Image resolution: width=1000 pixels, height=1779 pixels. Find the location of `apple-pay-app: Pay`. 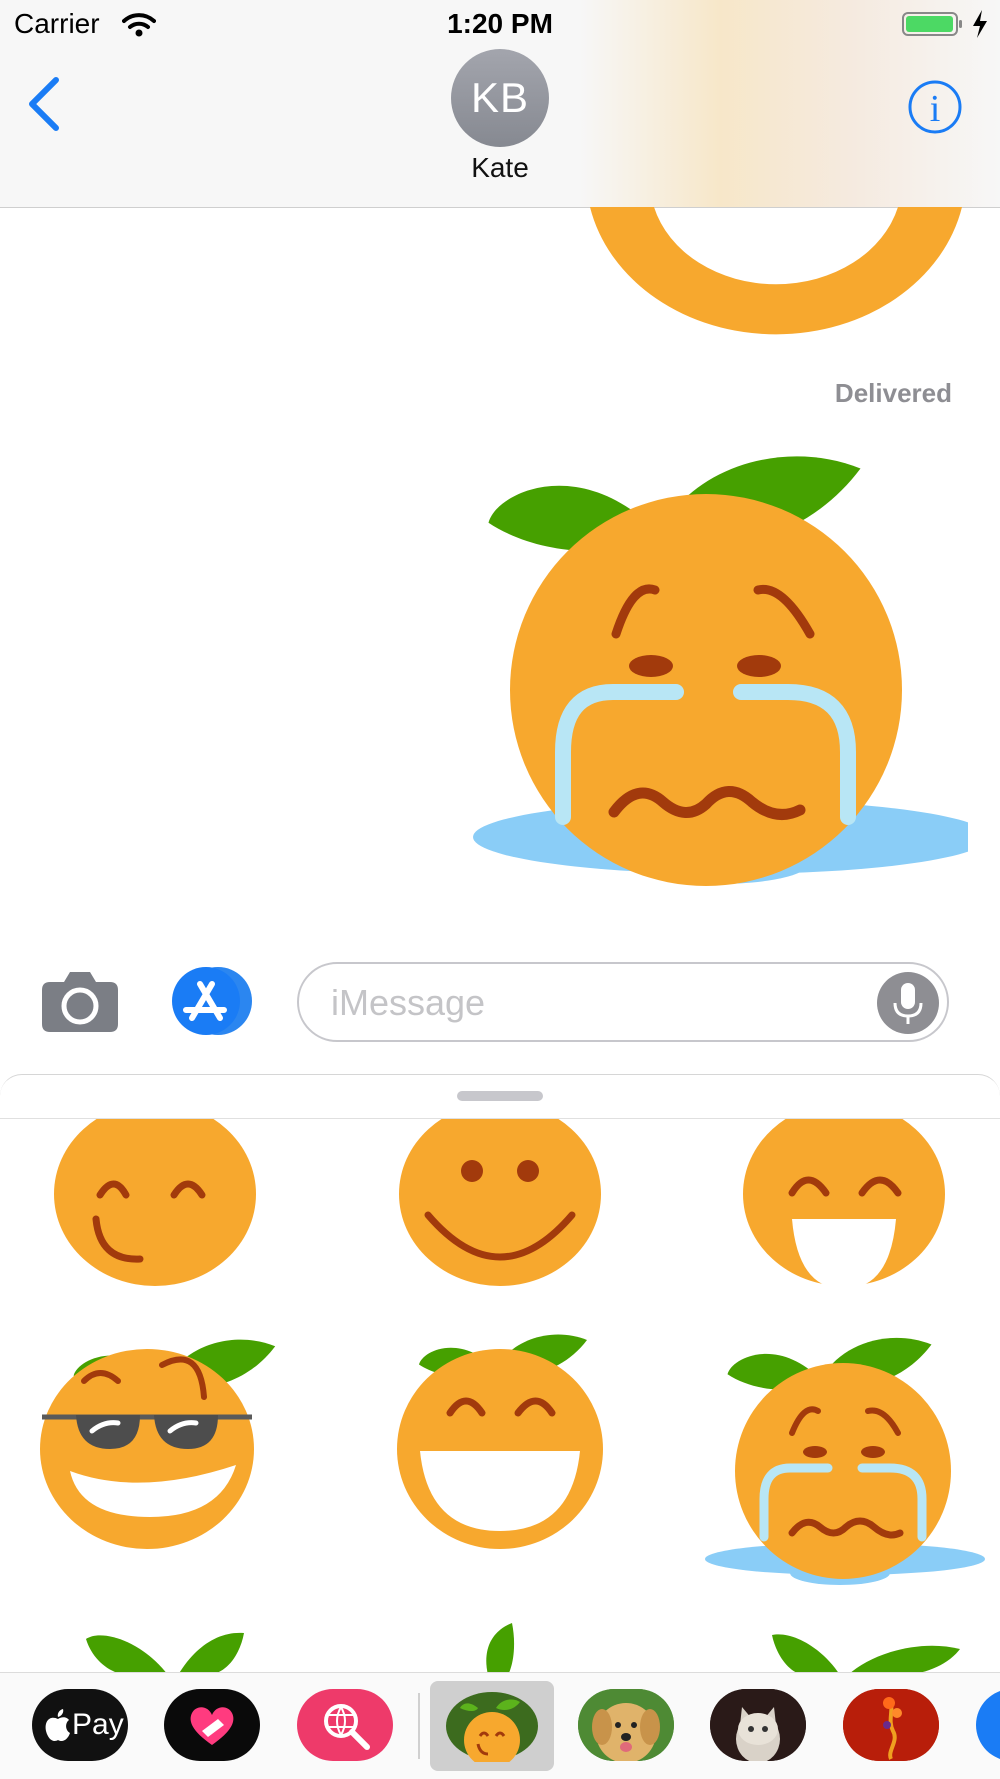

apple-pay-app: Pay is located at coordinates (80, 1725).